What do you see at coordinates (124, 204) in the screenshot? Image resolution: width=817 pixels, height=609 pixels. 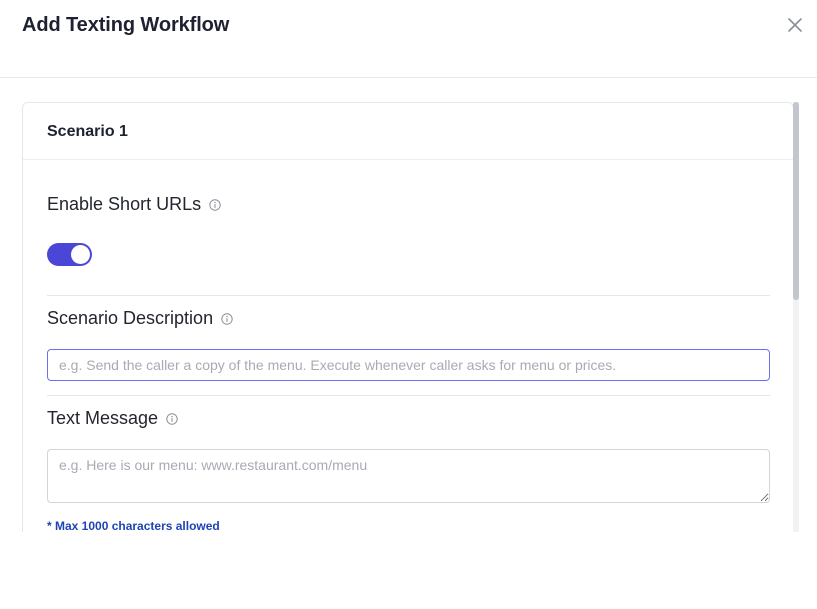 I see `short-urls-label: Enable Short URLs` at bounding box center [124, 204].